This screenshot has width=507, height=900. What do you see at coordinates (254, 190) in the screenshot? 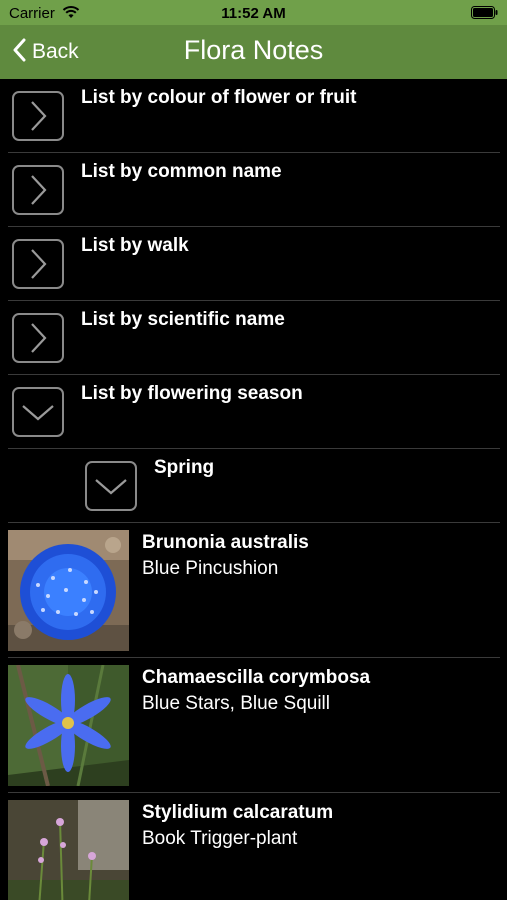
I see `menu-item-common-name: List by common name` at bounding box center [254, 190].